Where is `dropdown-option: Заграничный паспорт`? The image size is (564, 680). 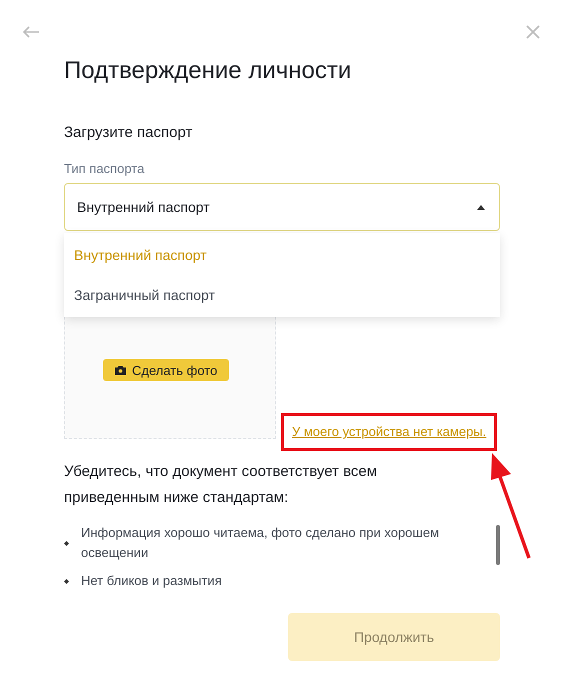
dropdown-option: Заграничный паспорт is located at coordinates (282, 295).